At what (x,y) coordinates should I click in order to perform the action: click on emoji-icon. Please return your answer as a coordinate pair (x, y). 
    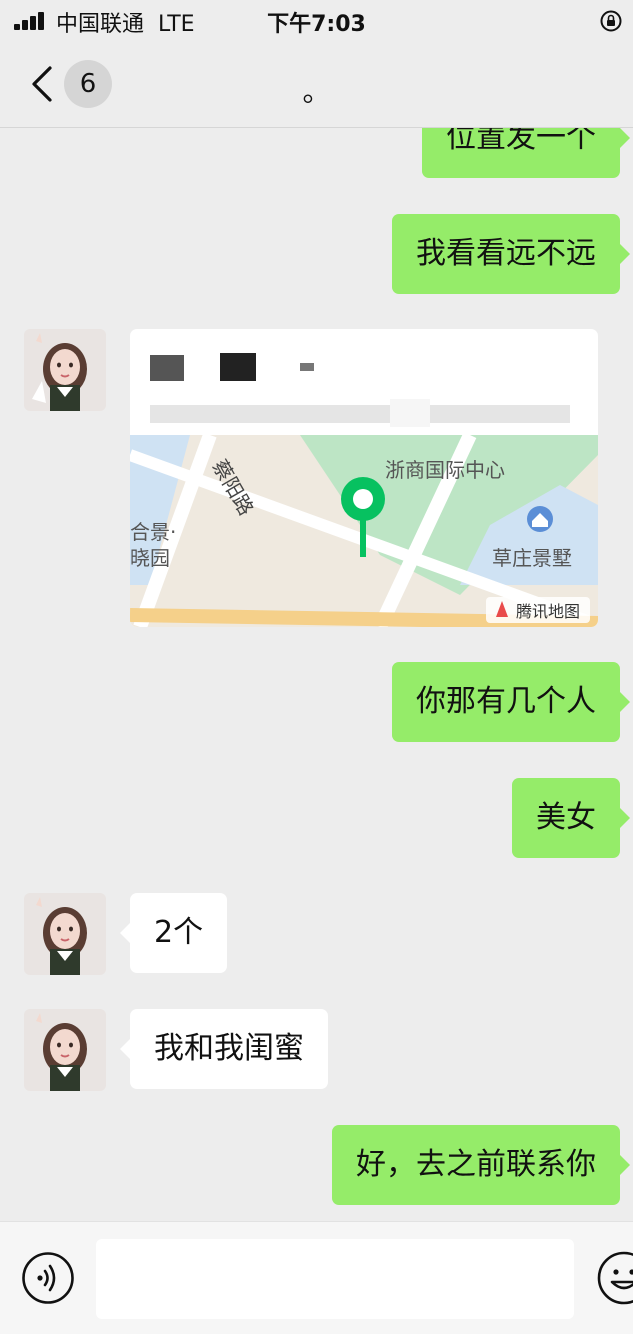
    Looking at the image, I should click on (614, 1278).